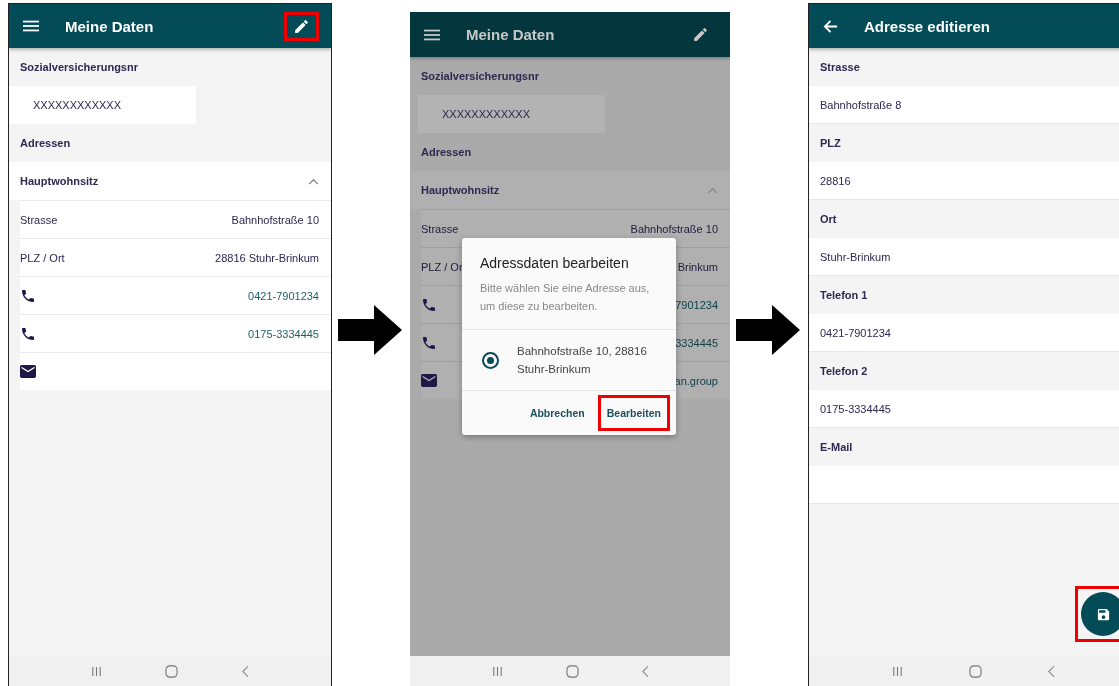 This screenshot has height=686, width=1119. I want to click on field-label: Strasse, so click(840, 67).